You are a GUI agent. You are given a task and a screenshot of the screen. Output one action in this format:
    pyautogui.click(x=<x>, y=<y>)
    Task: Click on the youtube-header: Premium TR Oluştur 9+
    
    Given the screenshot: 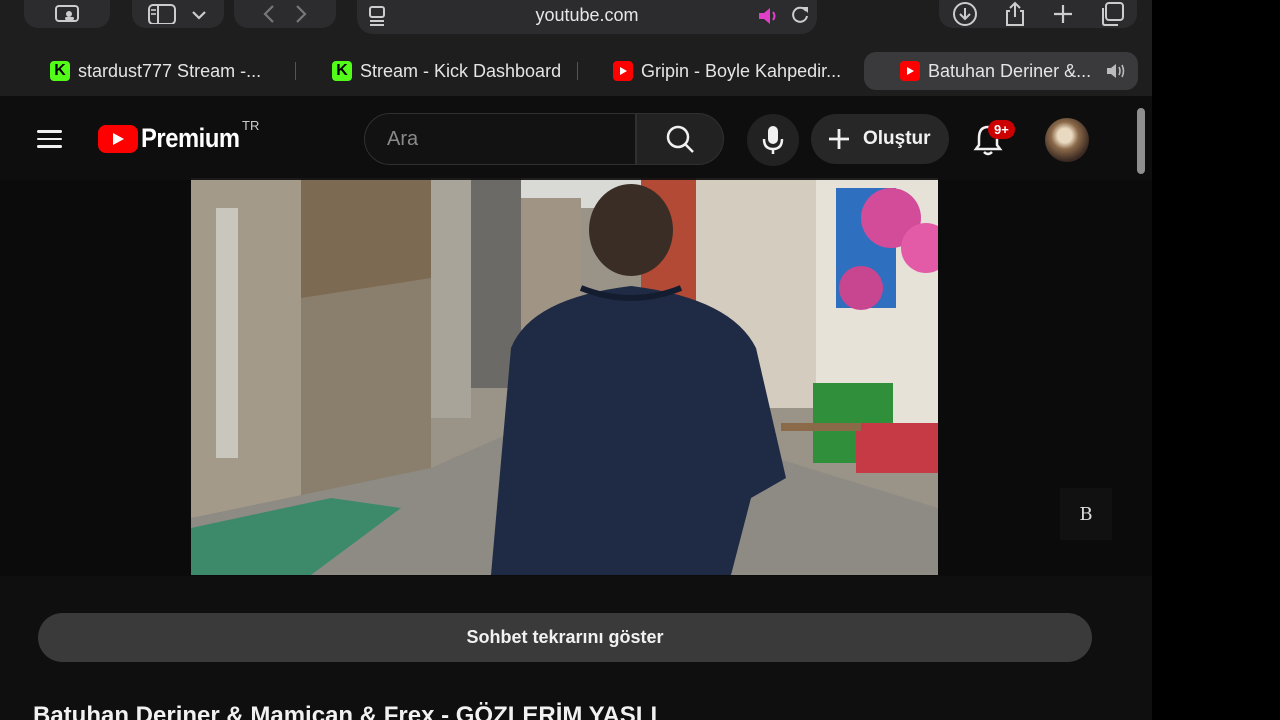 What is the action you would take?
    pyautogui.click(x=576, y=138)
    